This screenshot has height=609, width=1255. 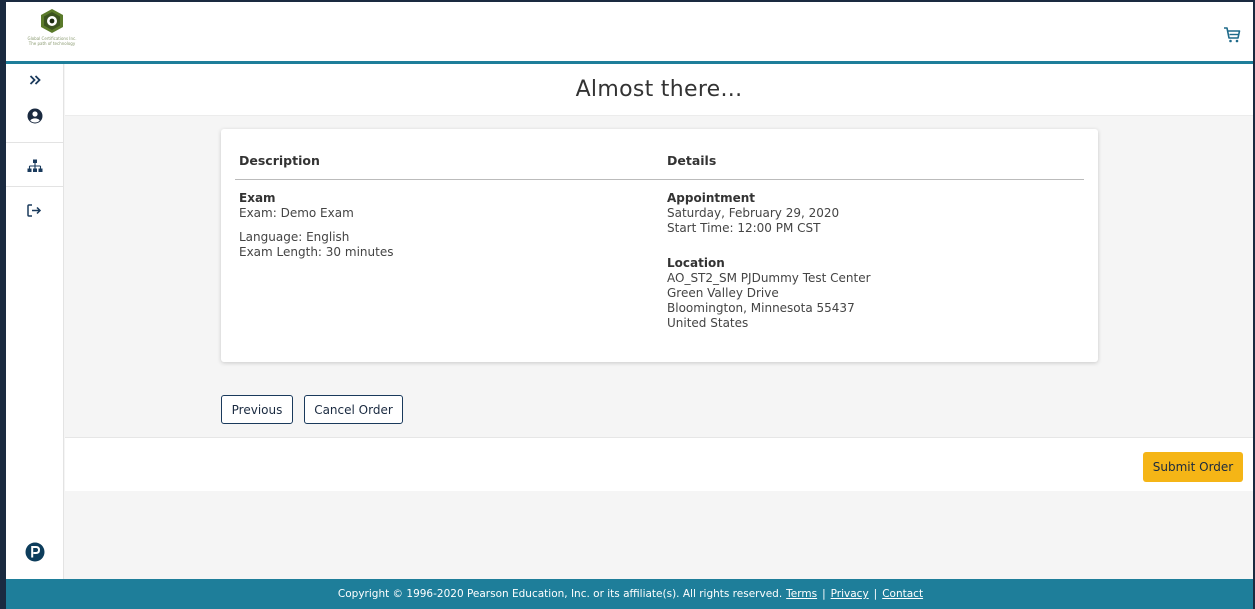 What do you see at coordinates (761, 308) in the screenshot?
I see `location-city: Bloomington, Minnesota 55437` at bounding box center [761, 308].